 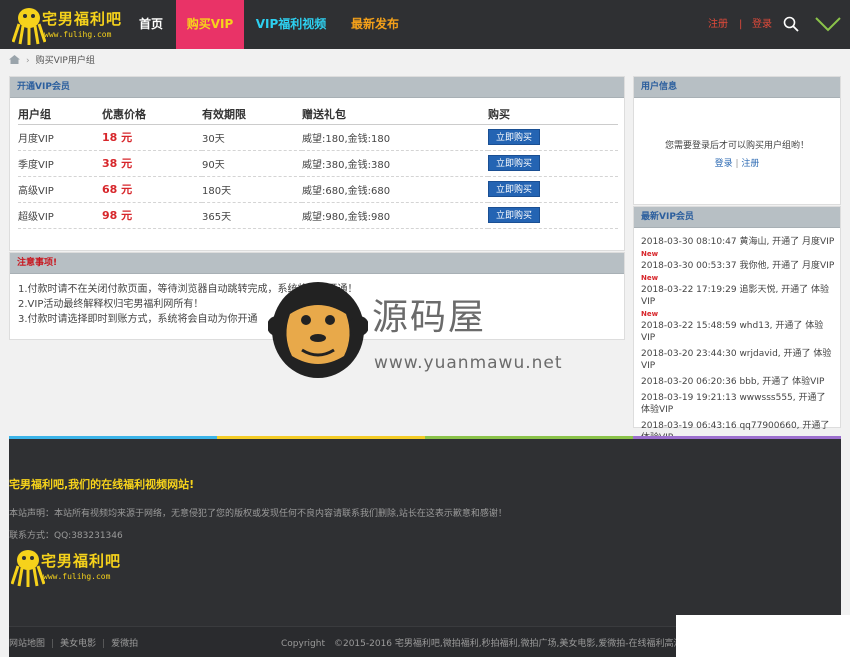 What do you see at coordinates (733, 382) in the screenshot?
I see `latest-item-text: 2018-03-20 06:20:36 bbb, 开通了 体验VIP` at bounding box center [733, 382].